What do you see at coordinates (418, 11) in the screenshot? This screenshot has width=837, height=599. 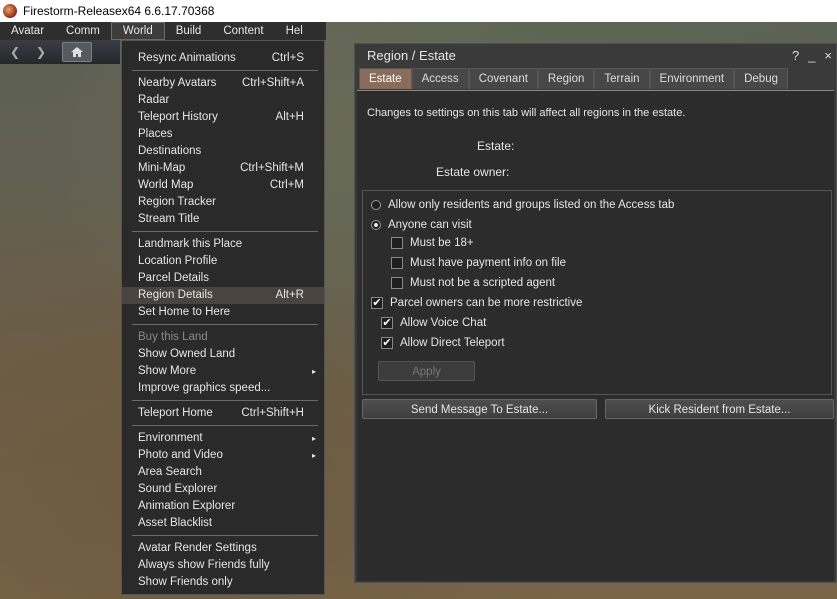 I see `window-titlebar: Firestorm-Releasex64 6.6.17.70368` at bounding box center [418, 11].